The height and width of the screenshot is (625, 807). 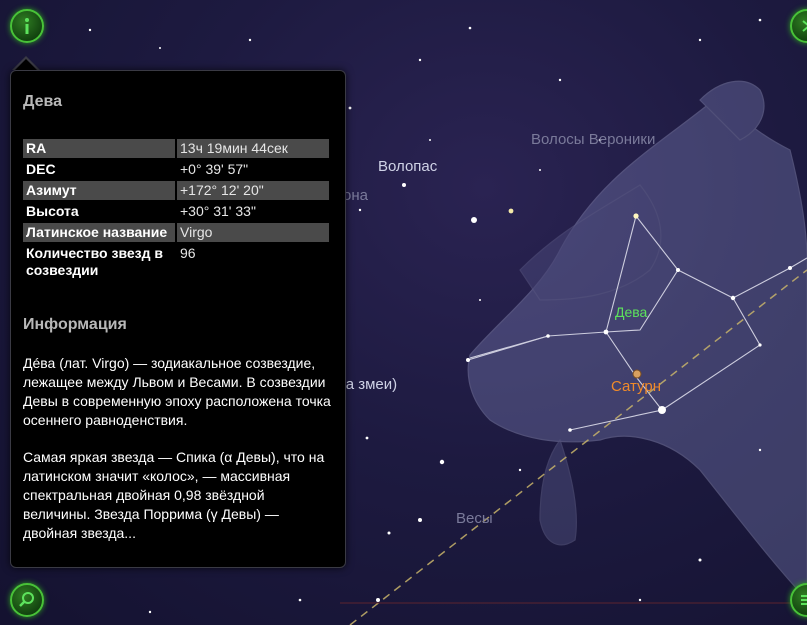 I want to click on info-icon, so click(x=27, y=26).